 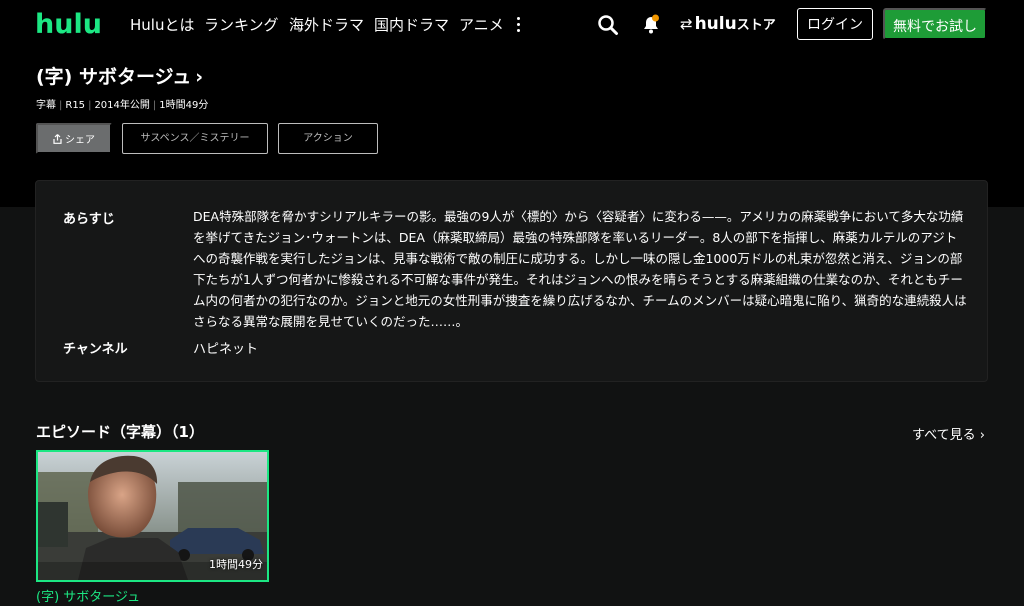 I want to click on hulu-store-link: ⇄ huluストア, so click(x=728, y=24).